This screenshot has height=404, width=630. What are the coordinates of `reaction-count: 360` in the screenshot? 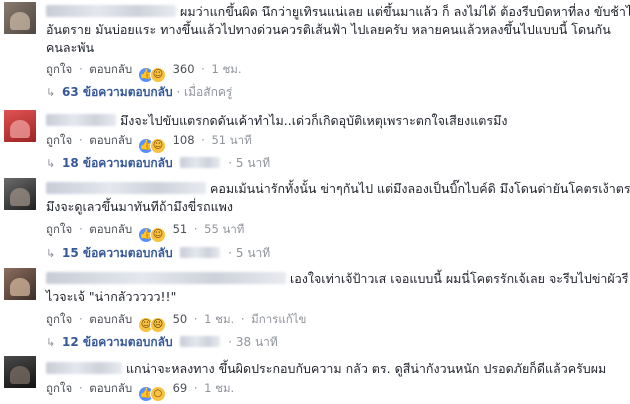 It's located at (184, 69).